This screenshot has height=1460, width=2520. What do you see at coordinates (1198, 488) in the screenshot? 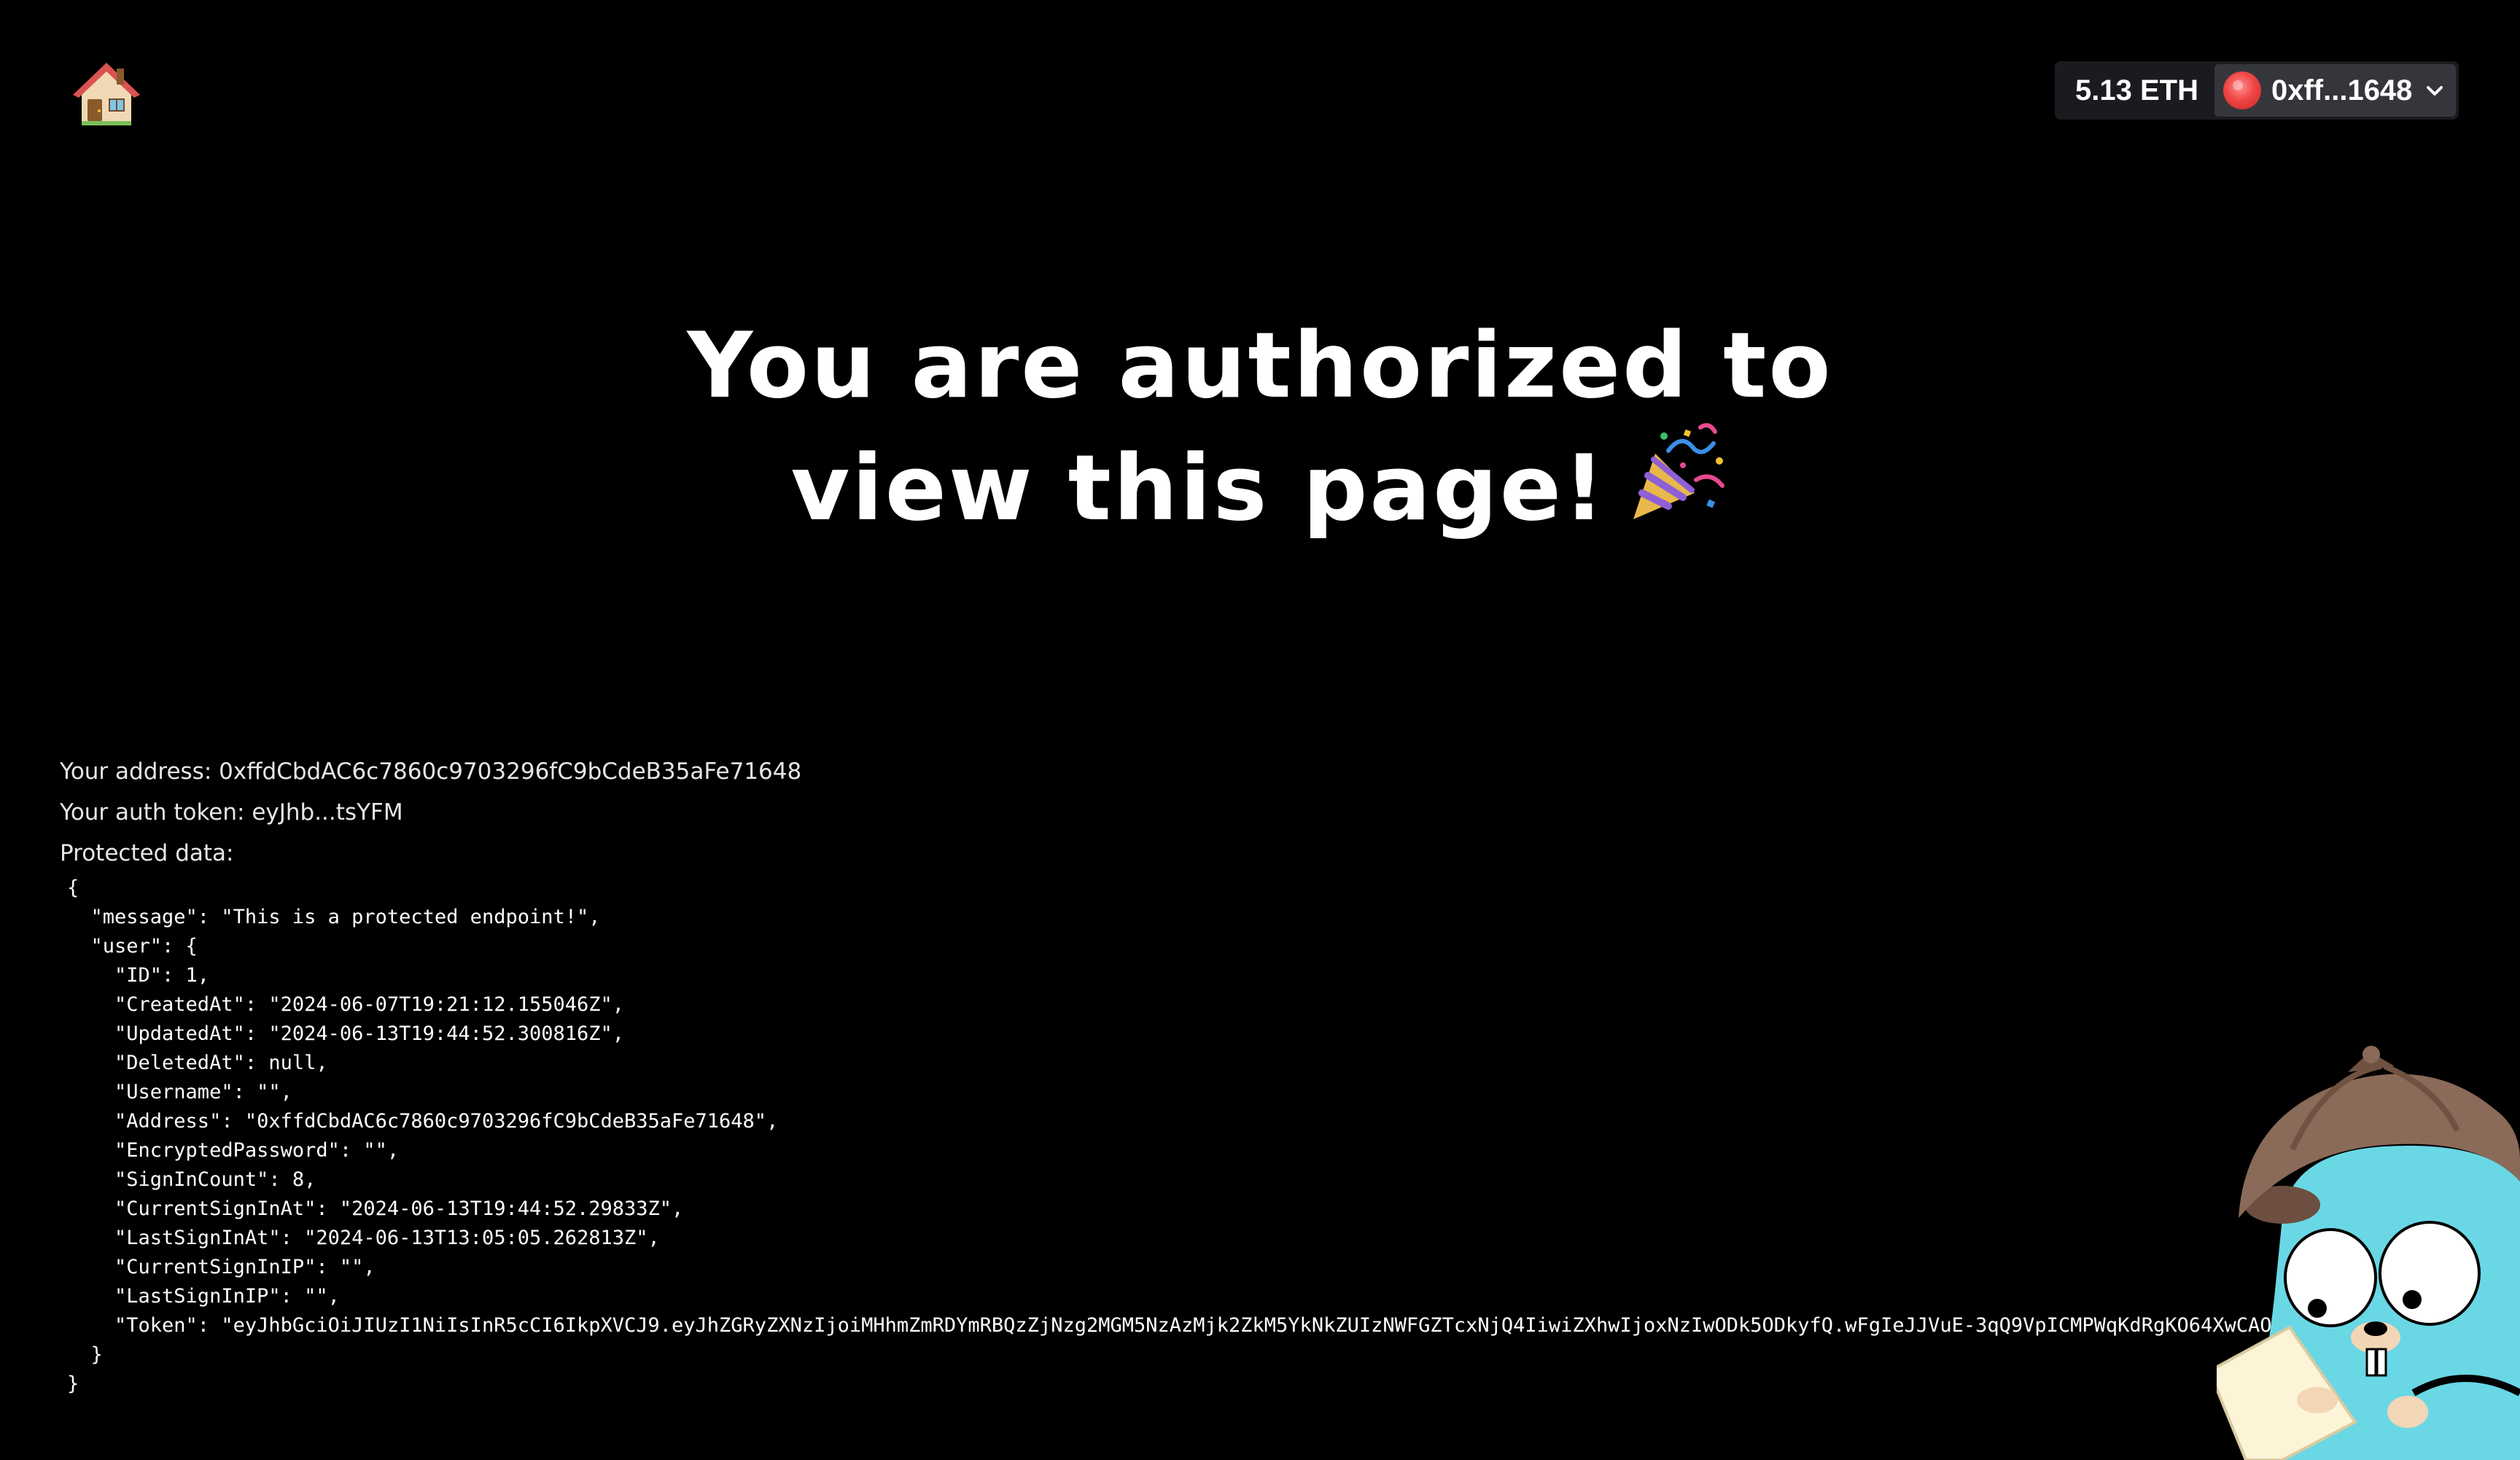
I see `title-line-2-text: view this page!` at bounding box center [1198, 488].